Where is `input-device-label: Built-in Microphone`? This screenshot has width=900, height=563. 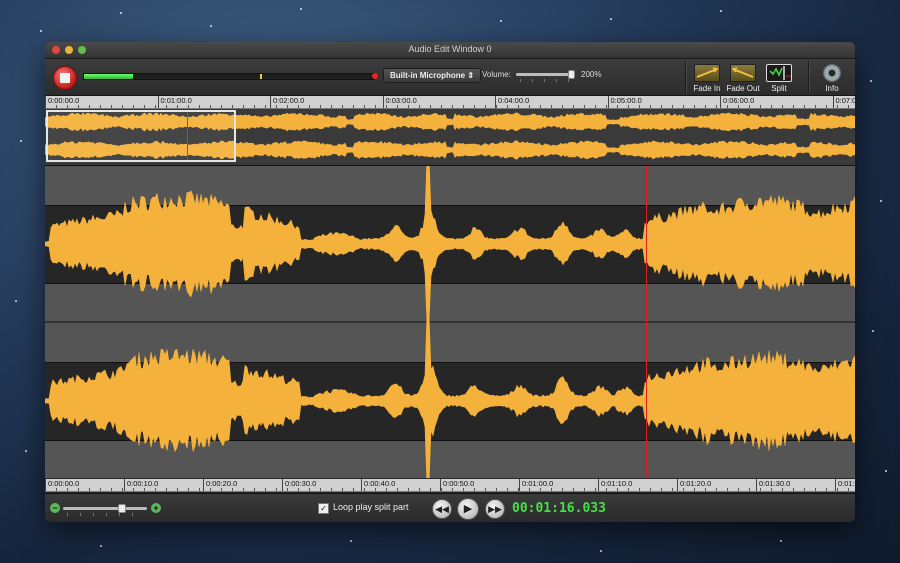
input-device-label: Built-in Microphone is located at coordinates (428, 75).